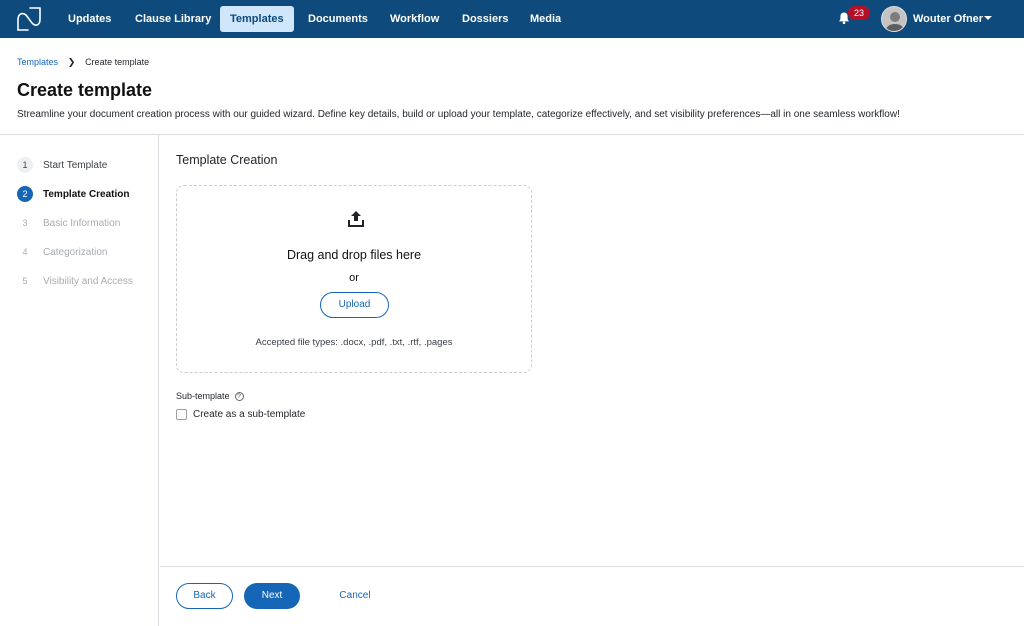 The width and height of the screenshot is (1024, 626). I want to click on step-visibility-and-access: 5 Visibility and Access, so click(75, 281).